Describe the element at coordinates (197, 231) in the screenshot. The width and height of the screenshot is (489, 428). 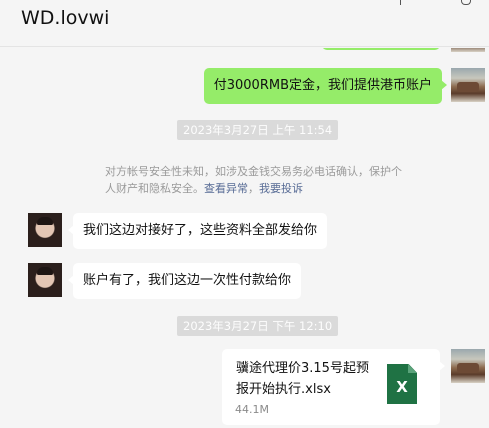
I see `message-bubble: 我们这边对接好了，这些资料全部发给你` at that location.